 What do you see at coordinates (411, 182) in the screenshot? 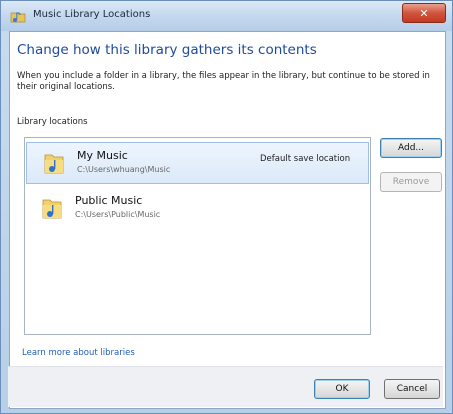
I see `remove-button: Remove` at bounding box center [411, 182].